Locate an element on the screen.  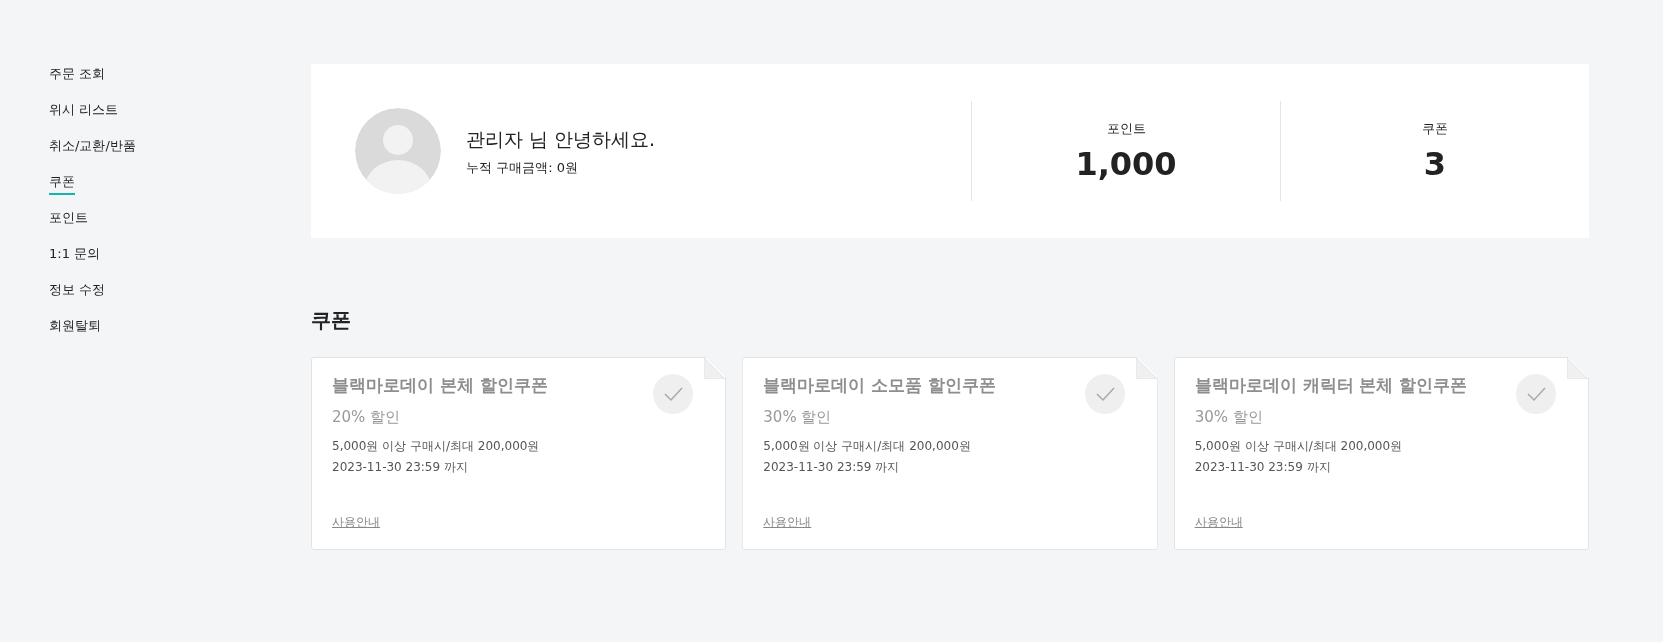
sidebar-item: 위시 리스트 is located at coordinates (84, 111).